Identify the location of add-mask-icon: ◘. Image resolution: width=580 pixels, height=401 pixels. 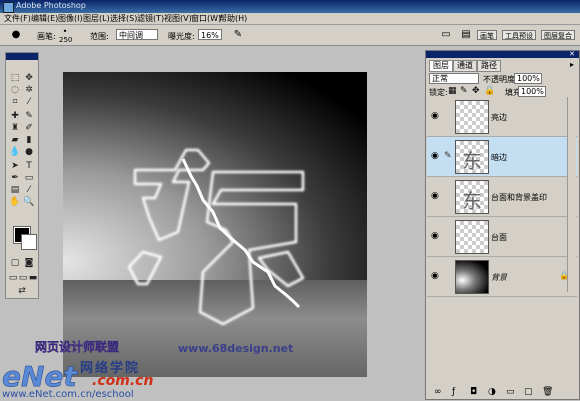
(473, 392).